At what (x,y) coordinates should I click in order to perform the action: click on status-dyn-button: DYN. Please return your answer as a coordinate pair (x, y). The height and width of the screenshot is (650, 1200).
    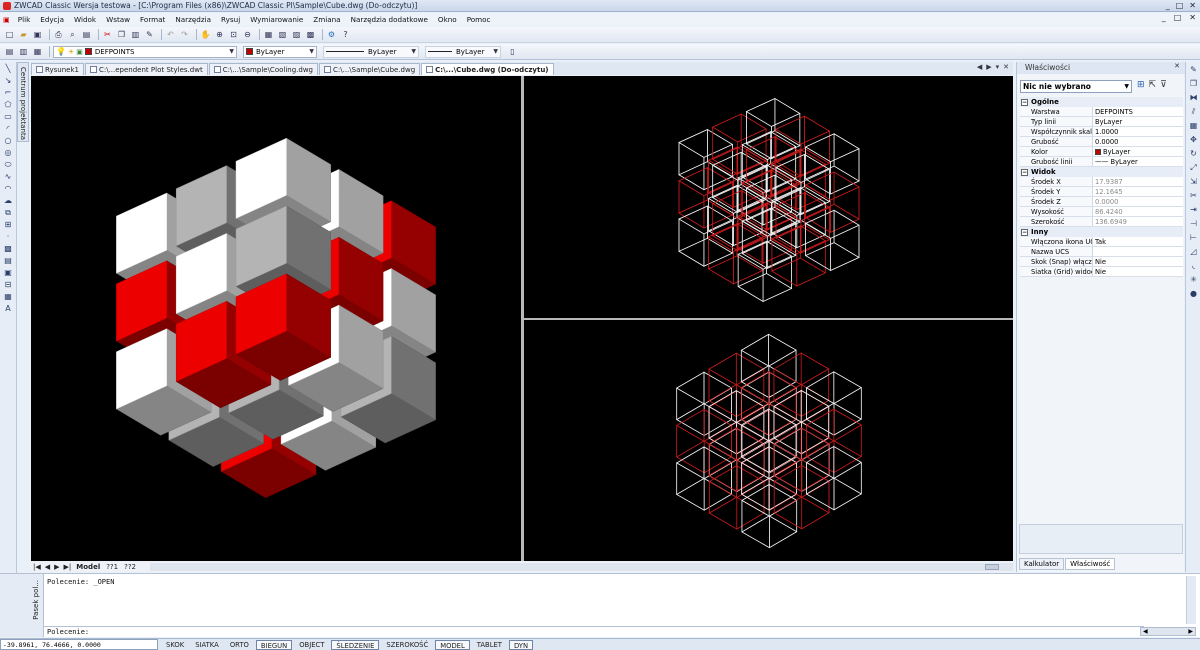
    Looking at the image, I should click on (521, 644).